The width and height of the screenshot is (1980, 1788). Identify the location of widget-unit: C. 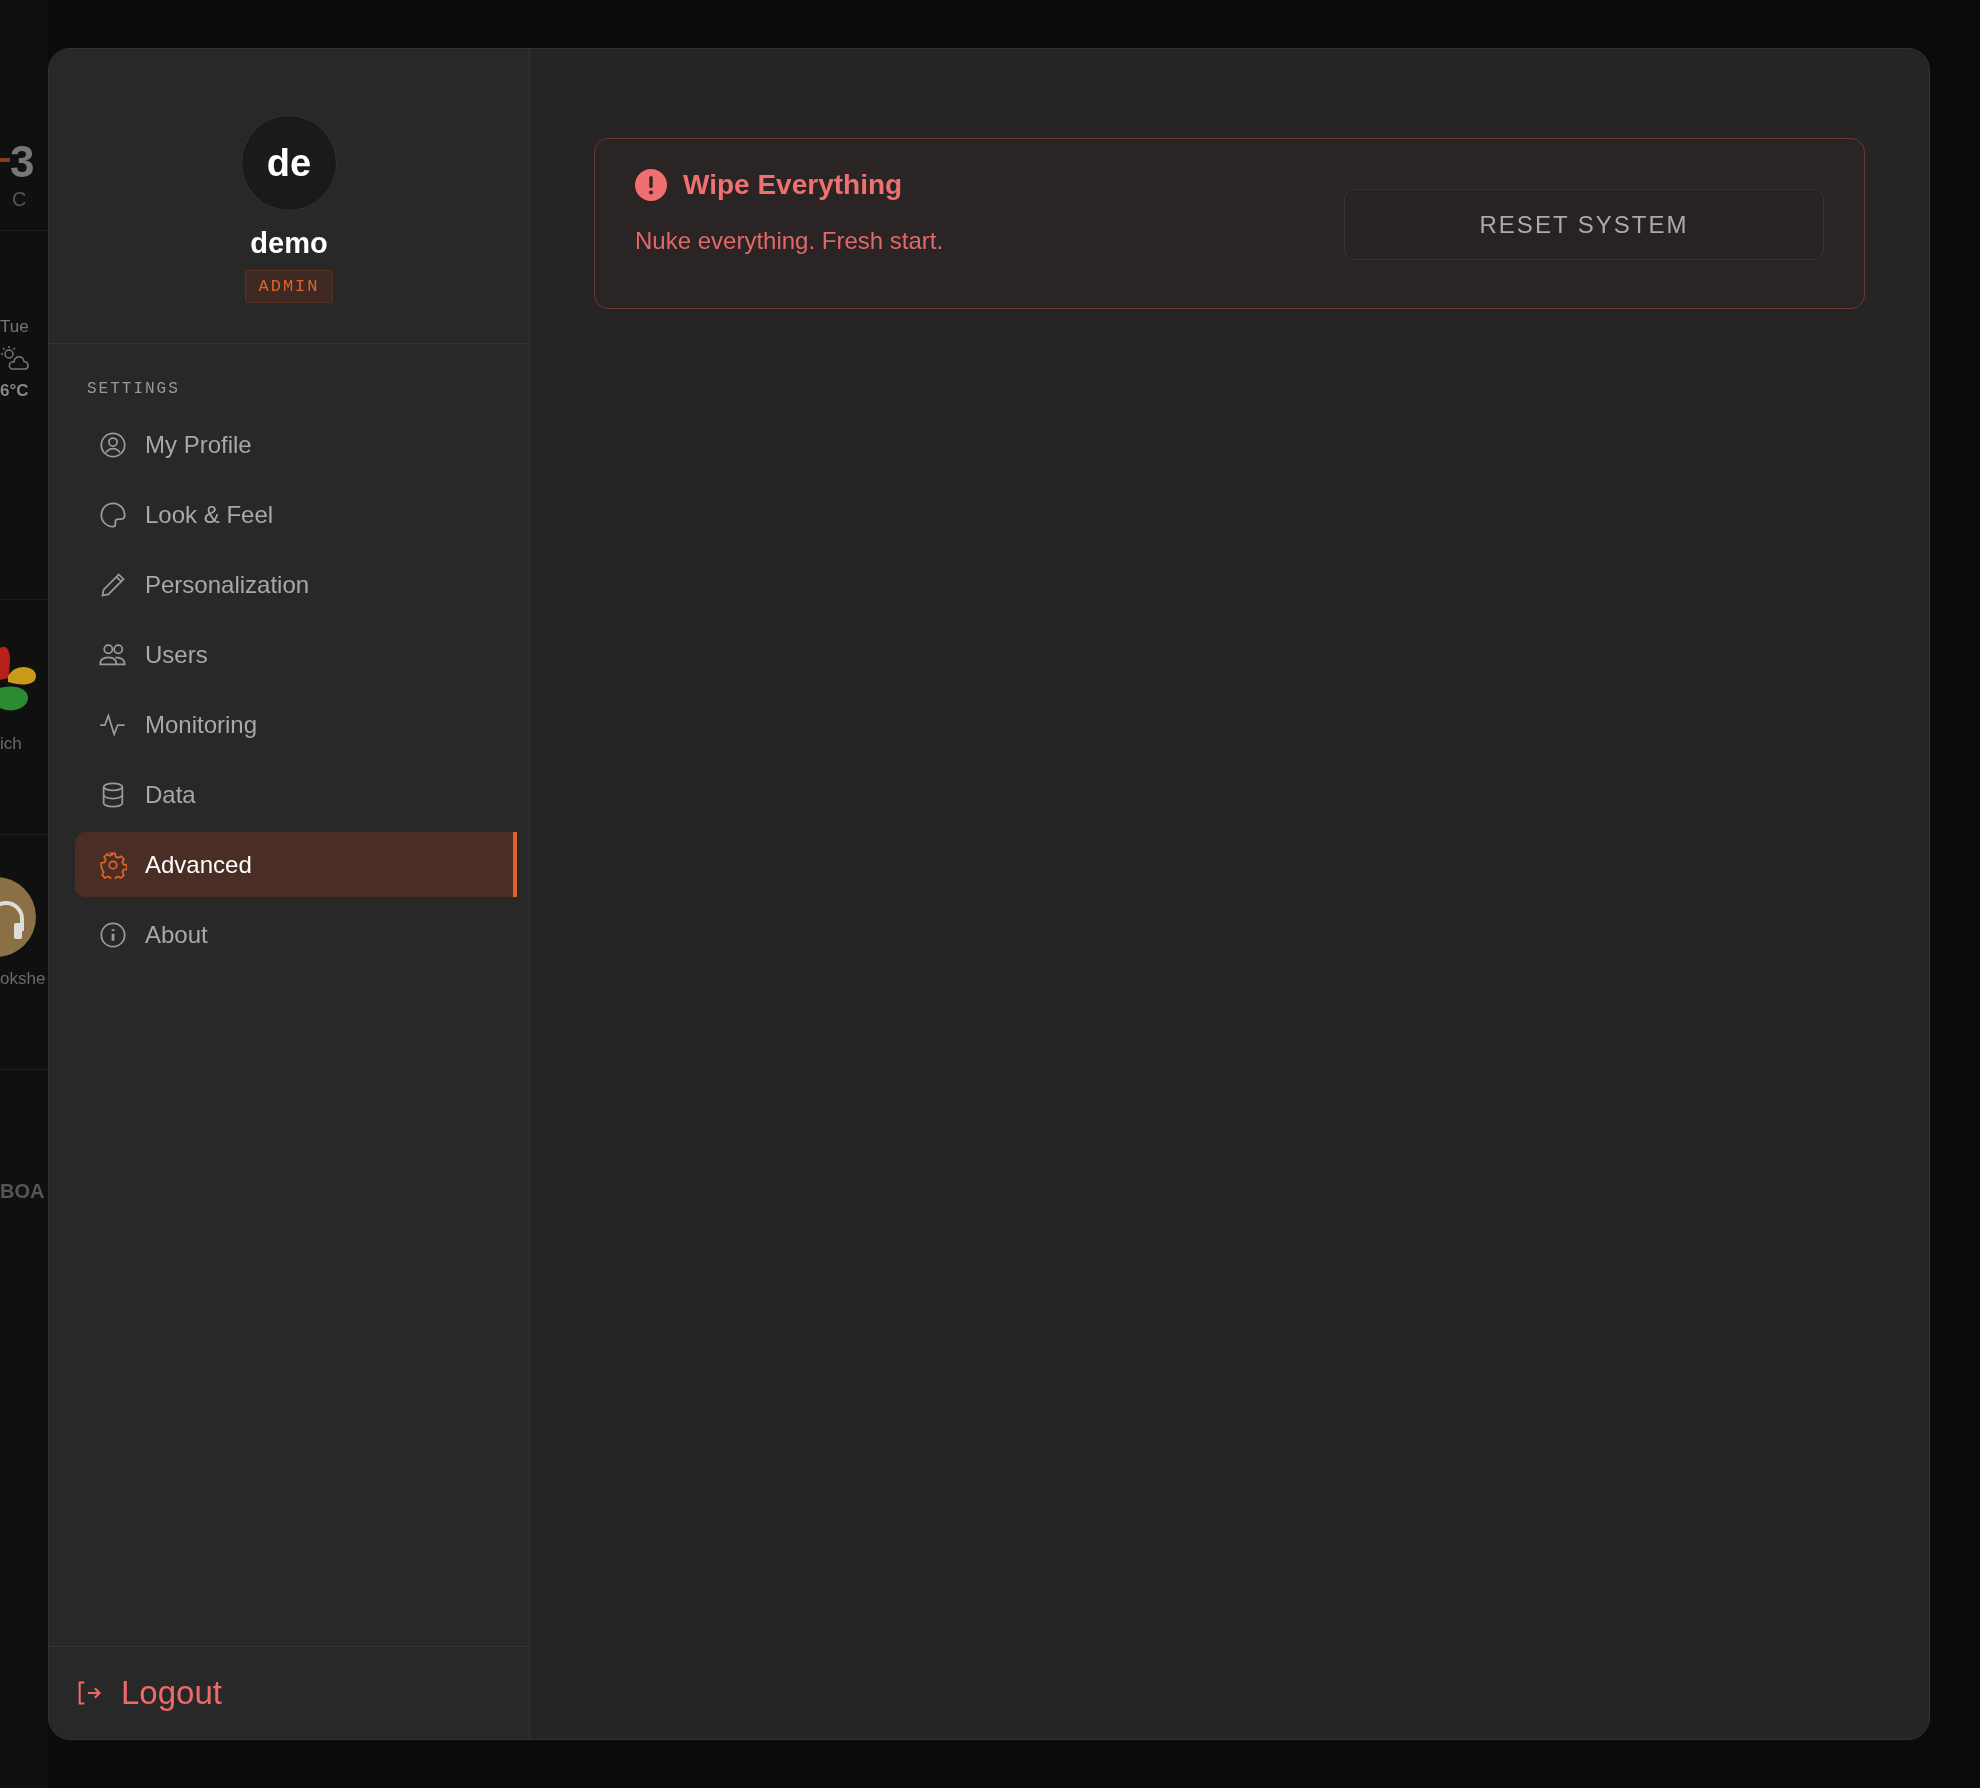
(20, 199).